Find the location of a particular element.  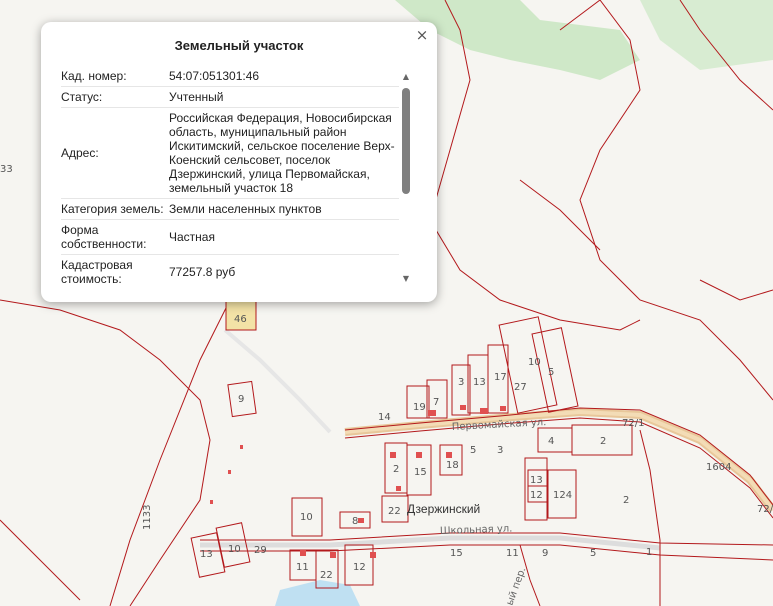

parcel-label: 8 is located at coordinates (355, 521).